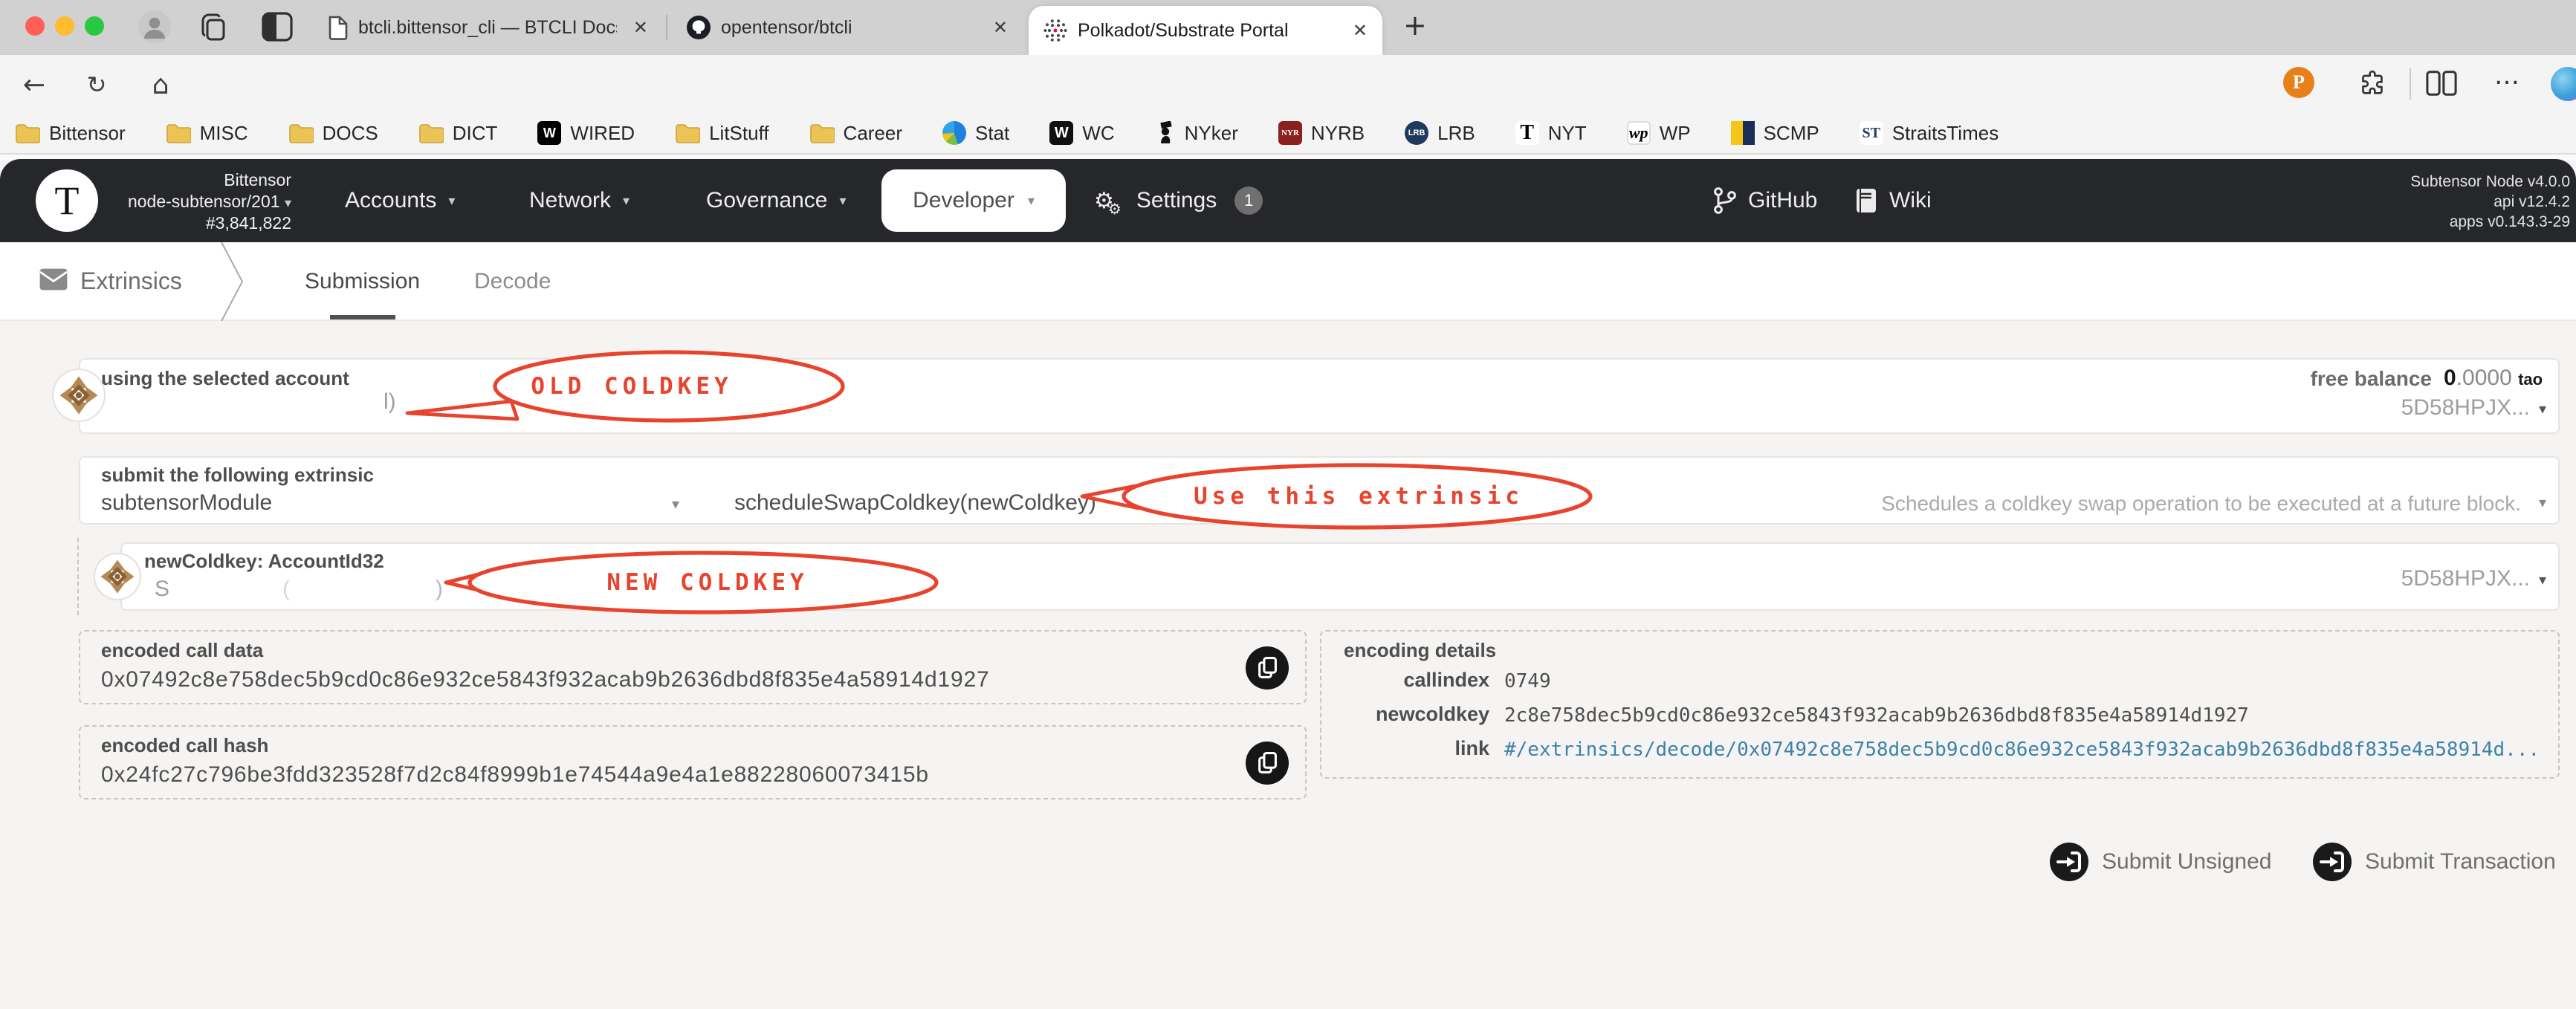 Image resolution: width=2576 pixels, height=1009 pixels. What do you see at coordinates (1110, 203) in the screenshot?
I see `gears-icon: ⚙⚙` at bounding box center [1110, 203].